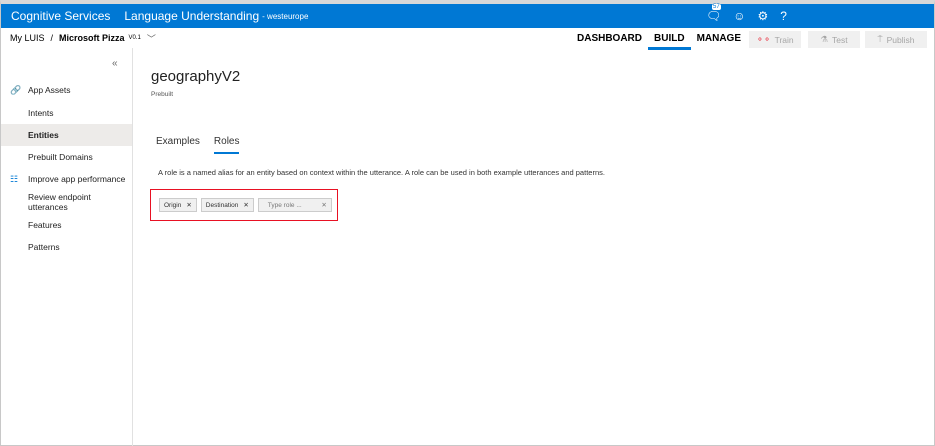 This screenshot has width=935, height=446. What do you see at coordinates (763, 16) in the screenshot?
I see `gear-icon: ⚙` at bounding box center [763, 16].